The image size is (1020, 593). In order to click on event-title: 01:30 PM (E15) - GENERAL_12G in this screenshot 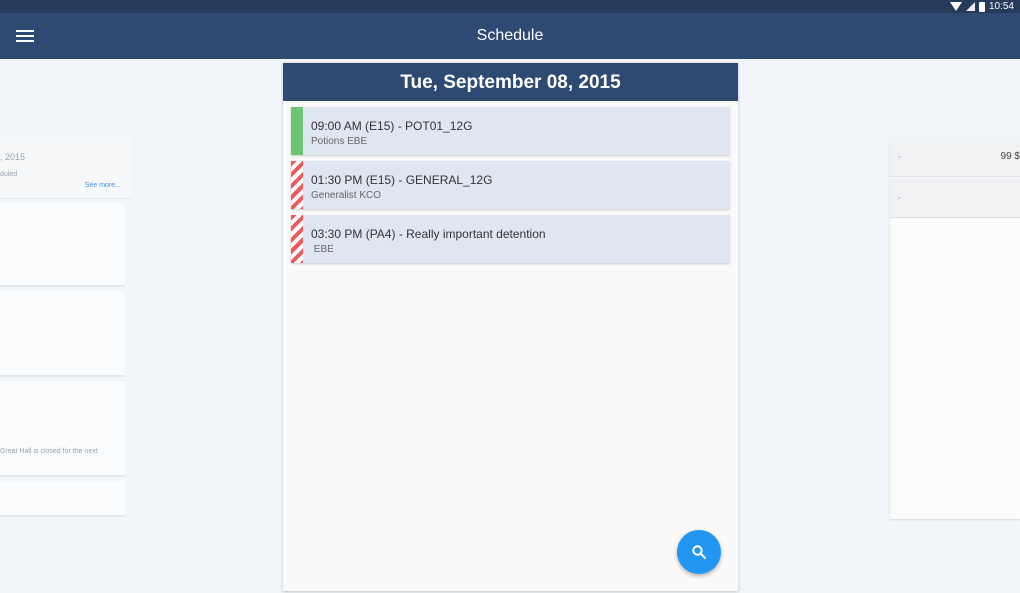, I will do `click(402, 180)`.